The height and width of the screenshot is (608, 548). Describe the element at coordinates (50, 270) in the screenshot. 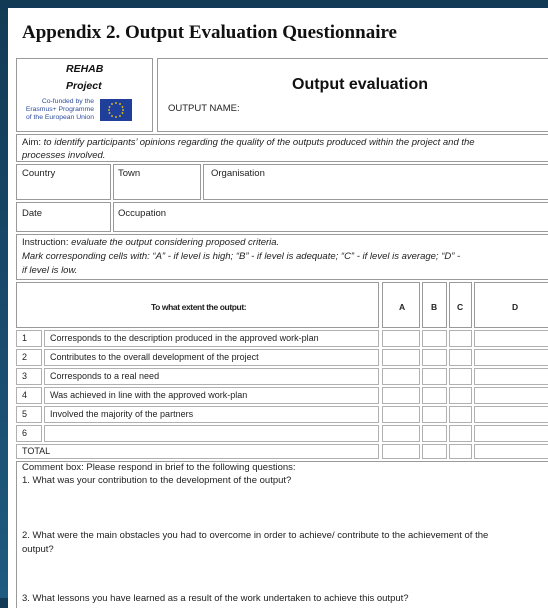

I see `instruction-scale-continued: if level is low.` at that location.